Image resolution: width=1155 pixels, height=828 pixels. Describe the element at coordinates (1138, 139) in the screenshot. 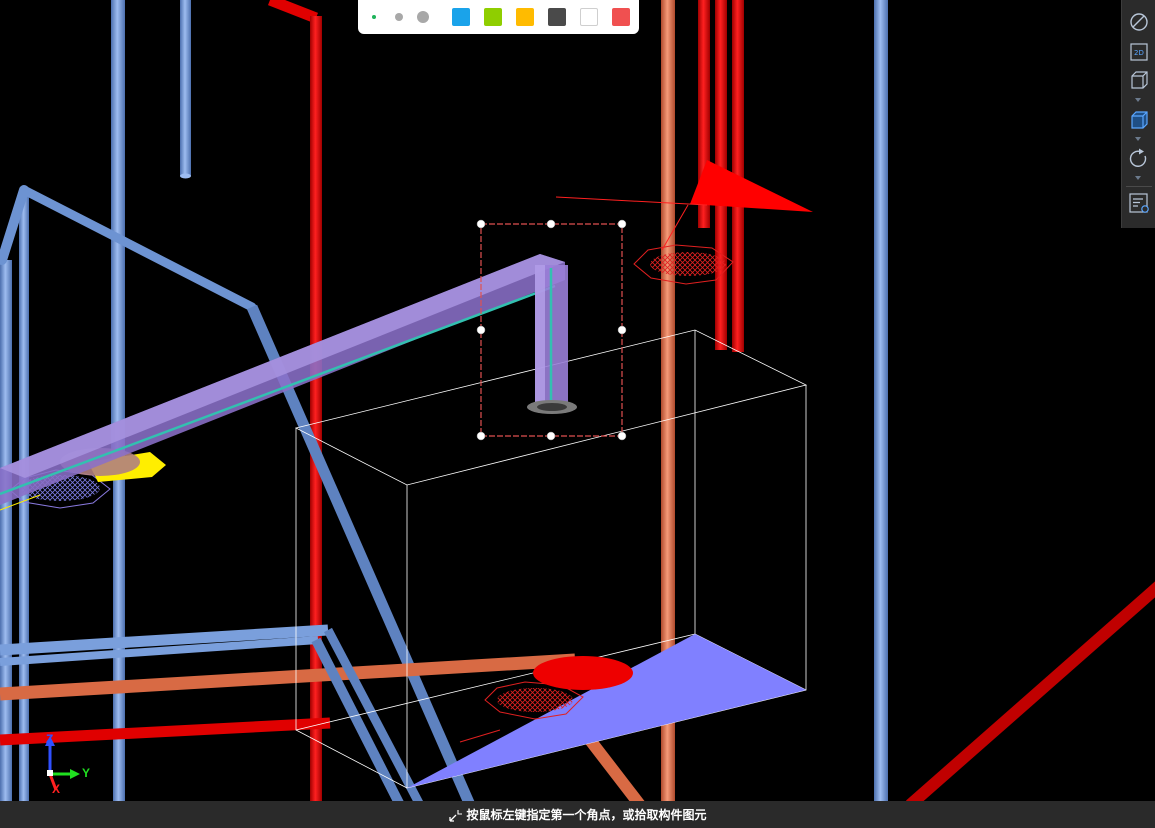

I see `view-shaded-dropdown-arrow` at that location.